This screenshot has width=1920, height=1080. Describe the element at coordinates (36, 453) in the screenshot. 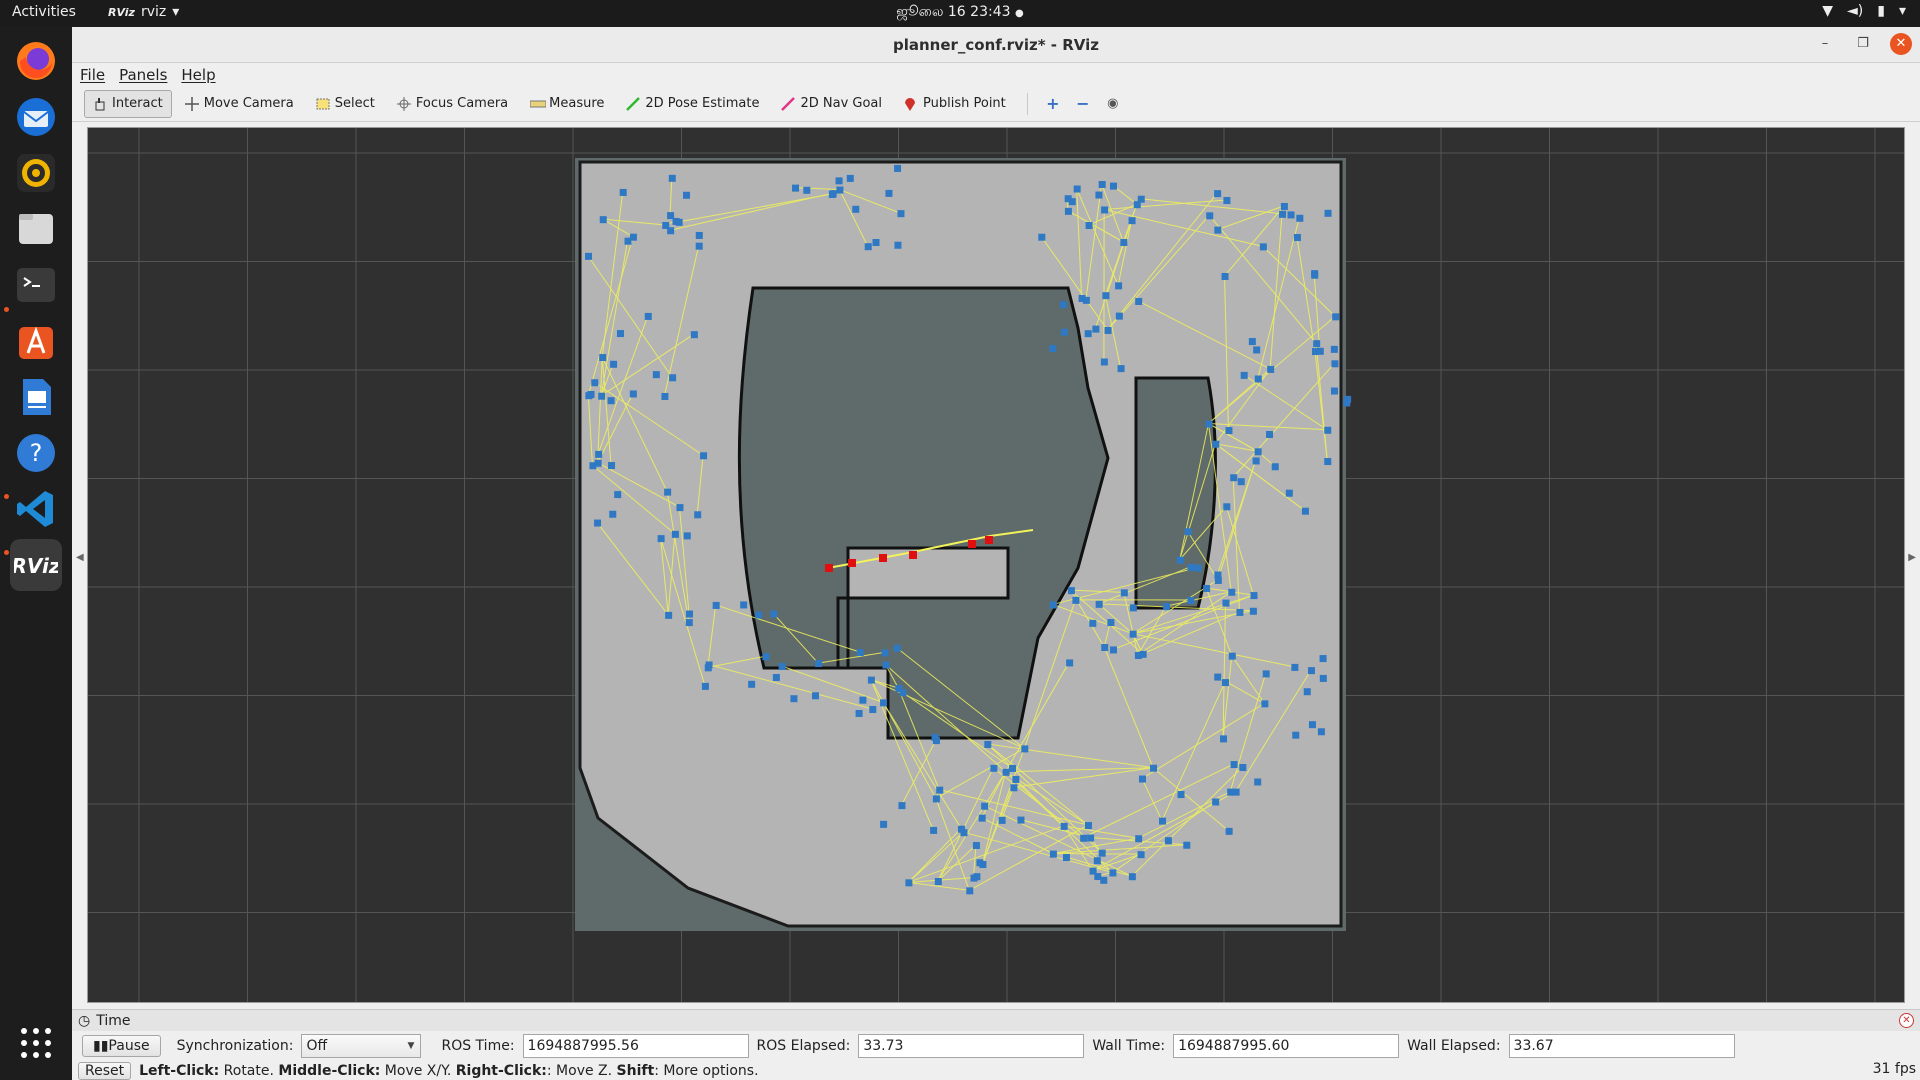

I see `help-icon: ?` at that location.